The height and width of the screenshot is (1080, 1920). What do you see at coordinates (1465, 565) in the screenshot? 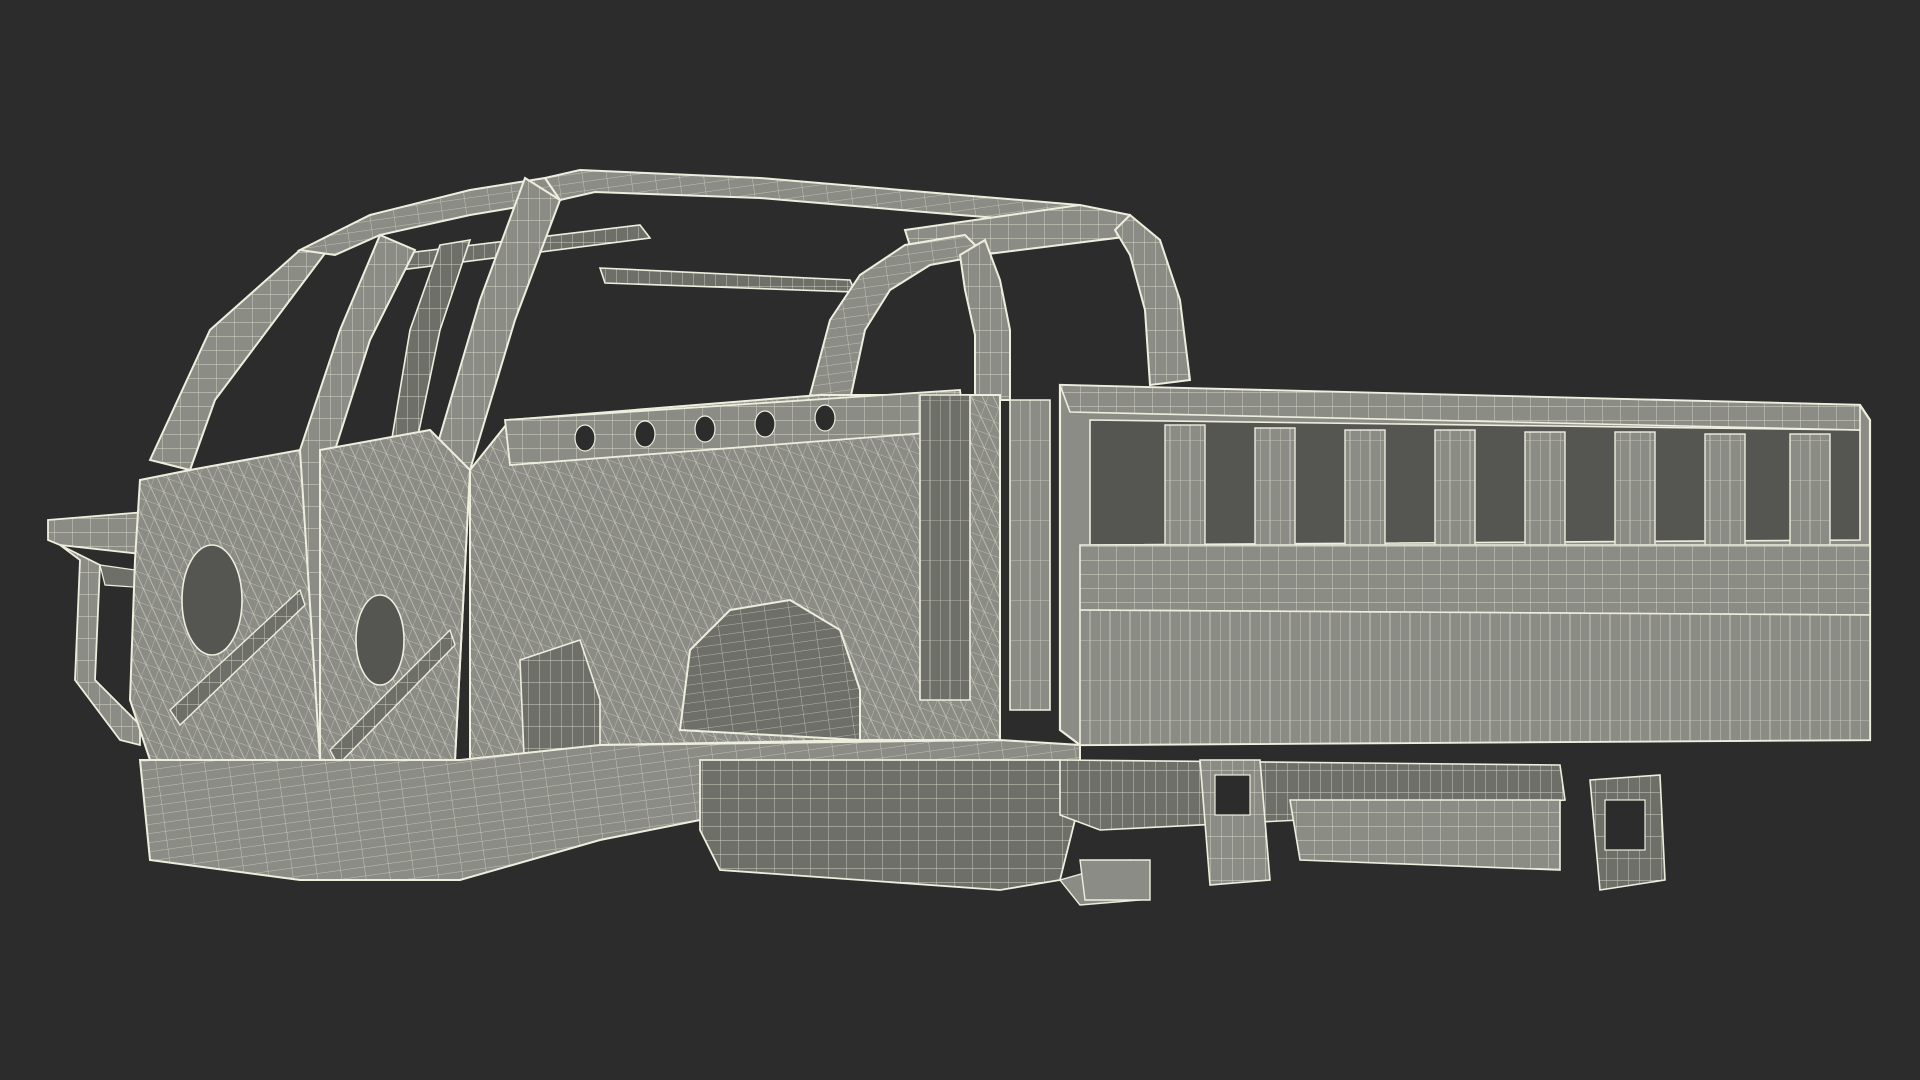
I see `bed-side-panel` at bounding box center [1465, 565].